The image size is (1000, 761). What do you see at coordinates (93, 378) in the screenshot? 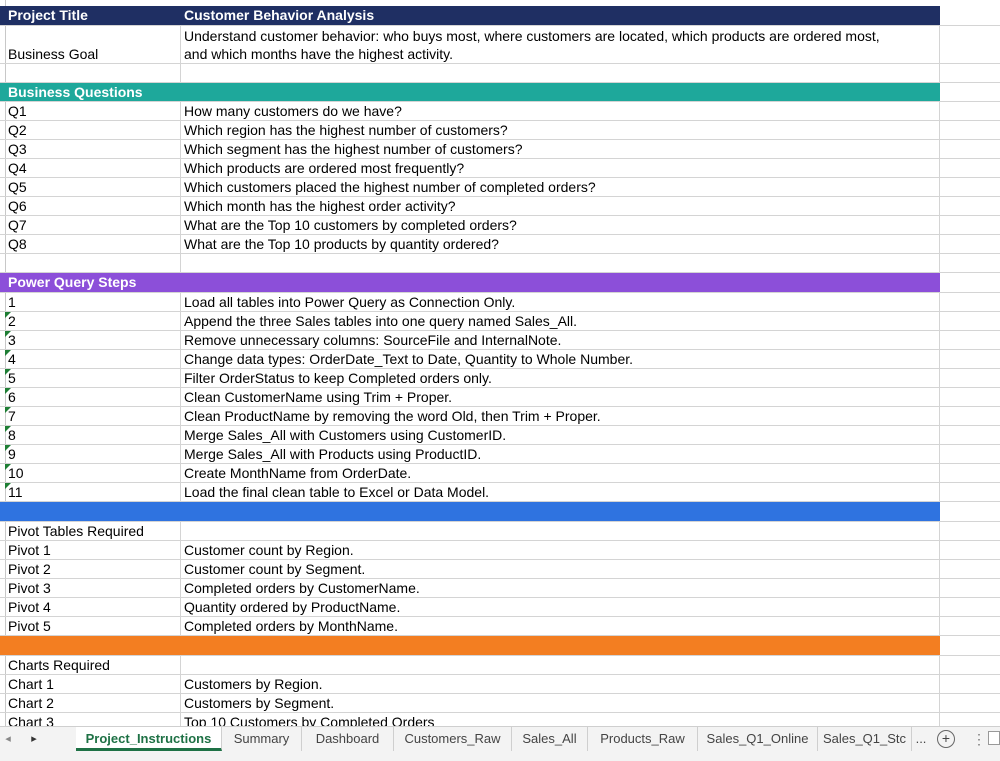
I see `step-id: 5` at bounding box center [93, 378].